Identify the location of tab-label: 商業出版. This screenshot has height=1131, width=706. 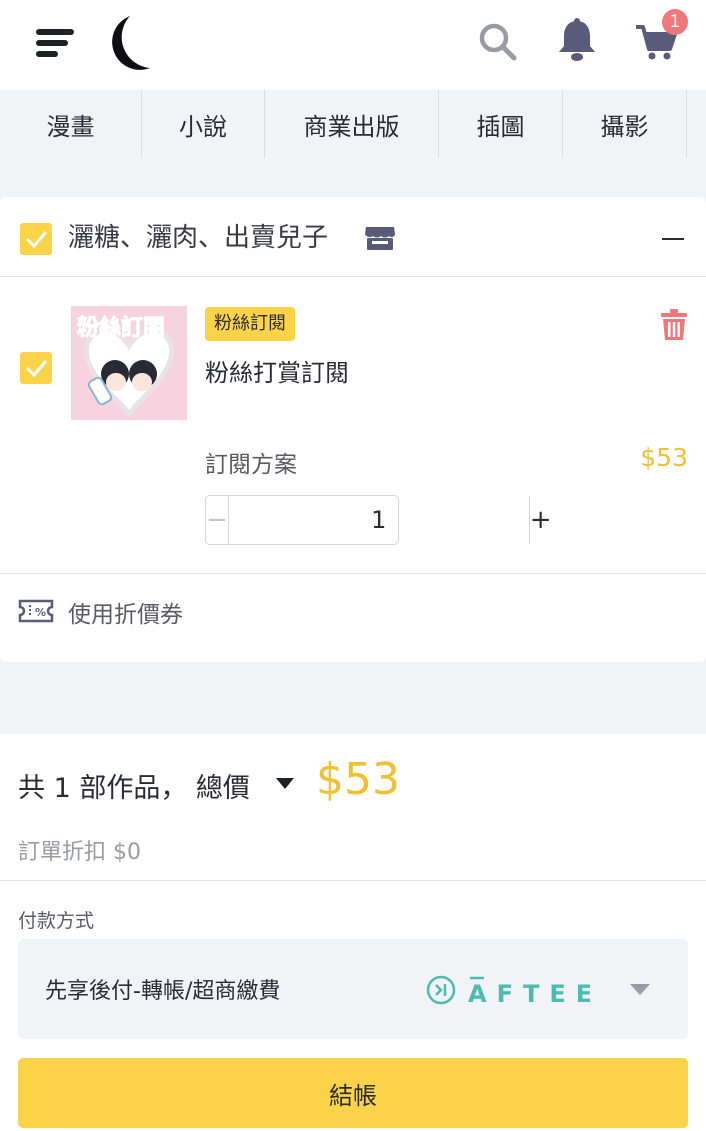
(351, 126).